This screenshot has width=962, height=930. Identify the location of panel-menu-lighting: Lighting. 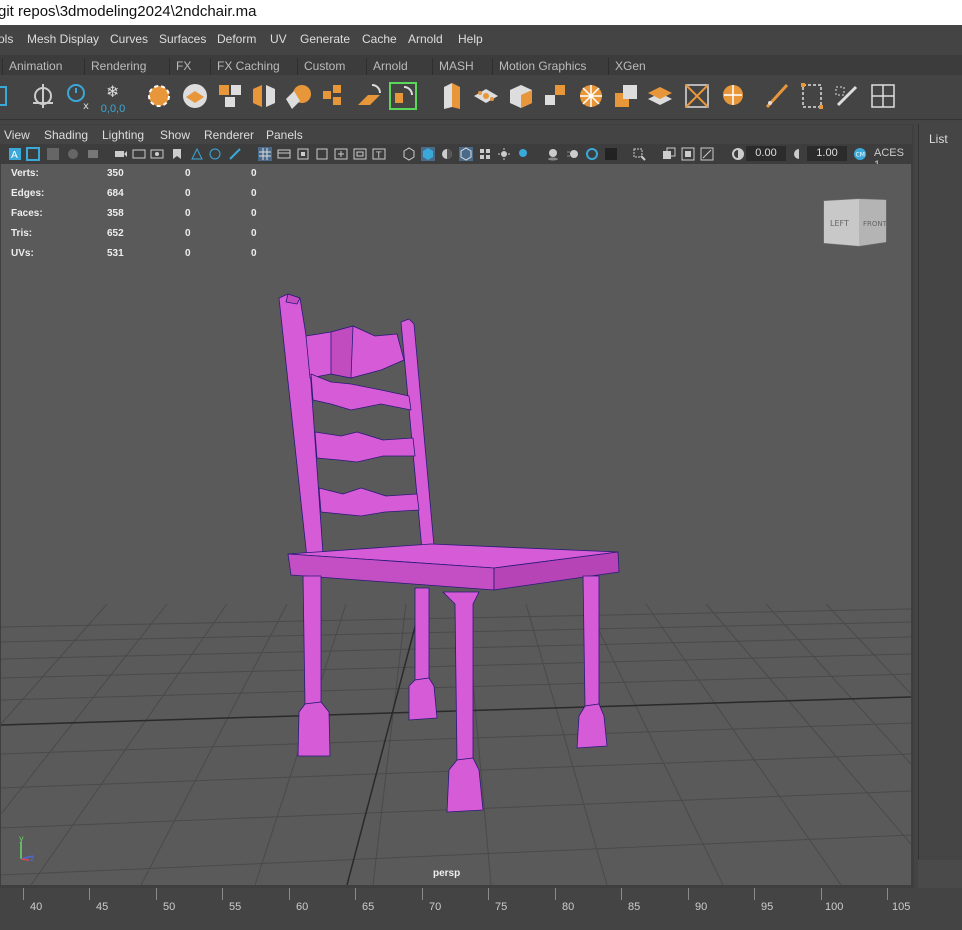
(123, 135).